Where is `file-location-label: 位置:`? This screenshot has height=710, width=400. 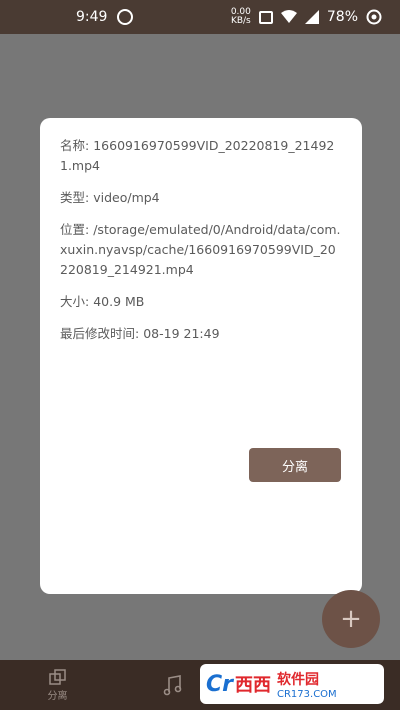 file-location-label: 位置: is located at coordinates (75, 229).